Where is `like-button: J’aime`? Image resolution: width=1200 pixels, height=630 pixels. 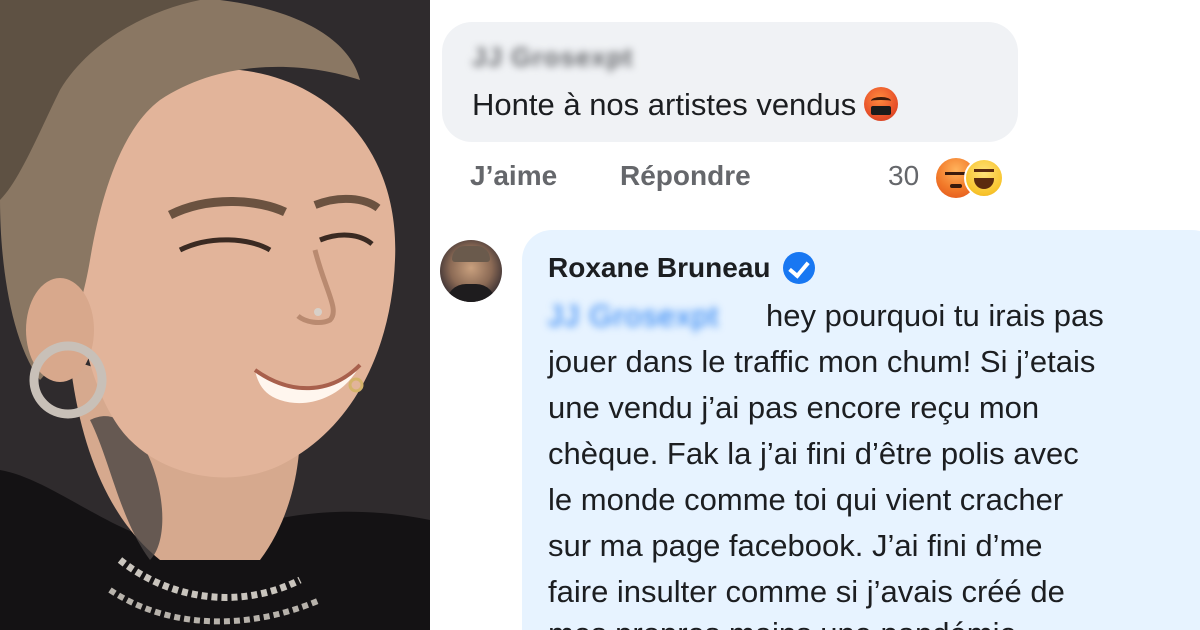 like-button: J’aime is located at coordinates (513, 176).